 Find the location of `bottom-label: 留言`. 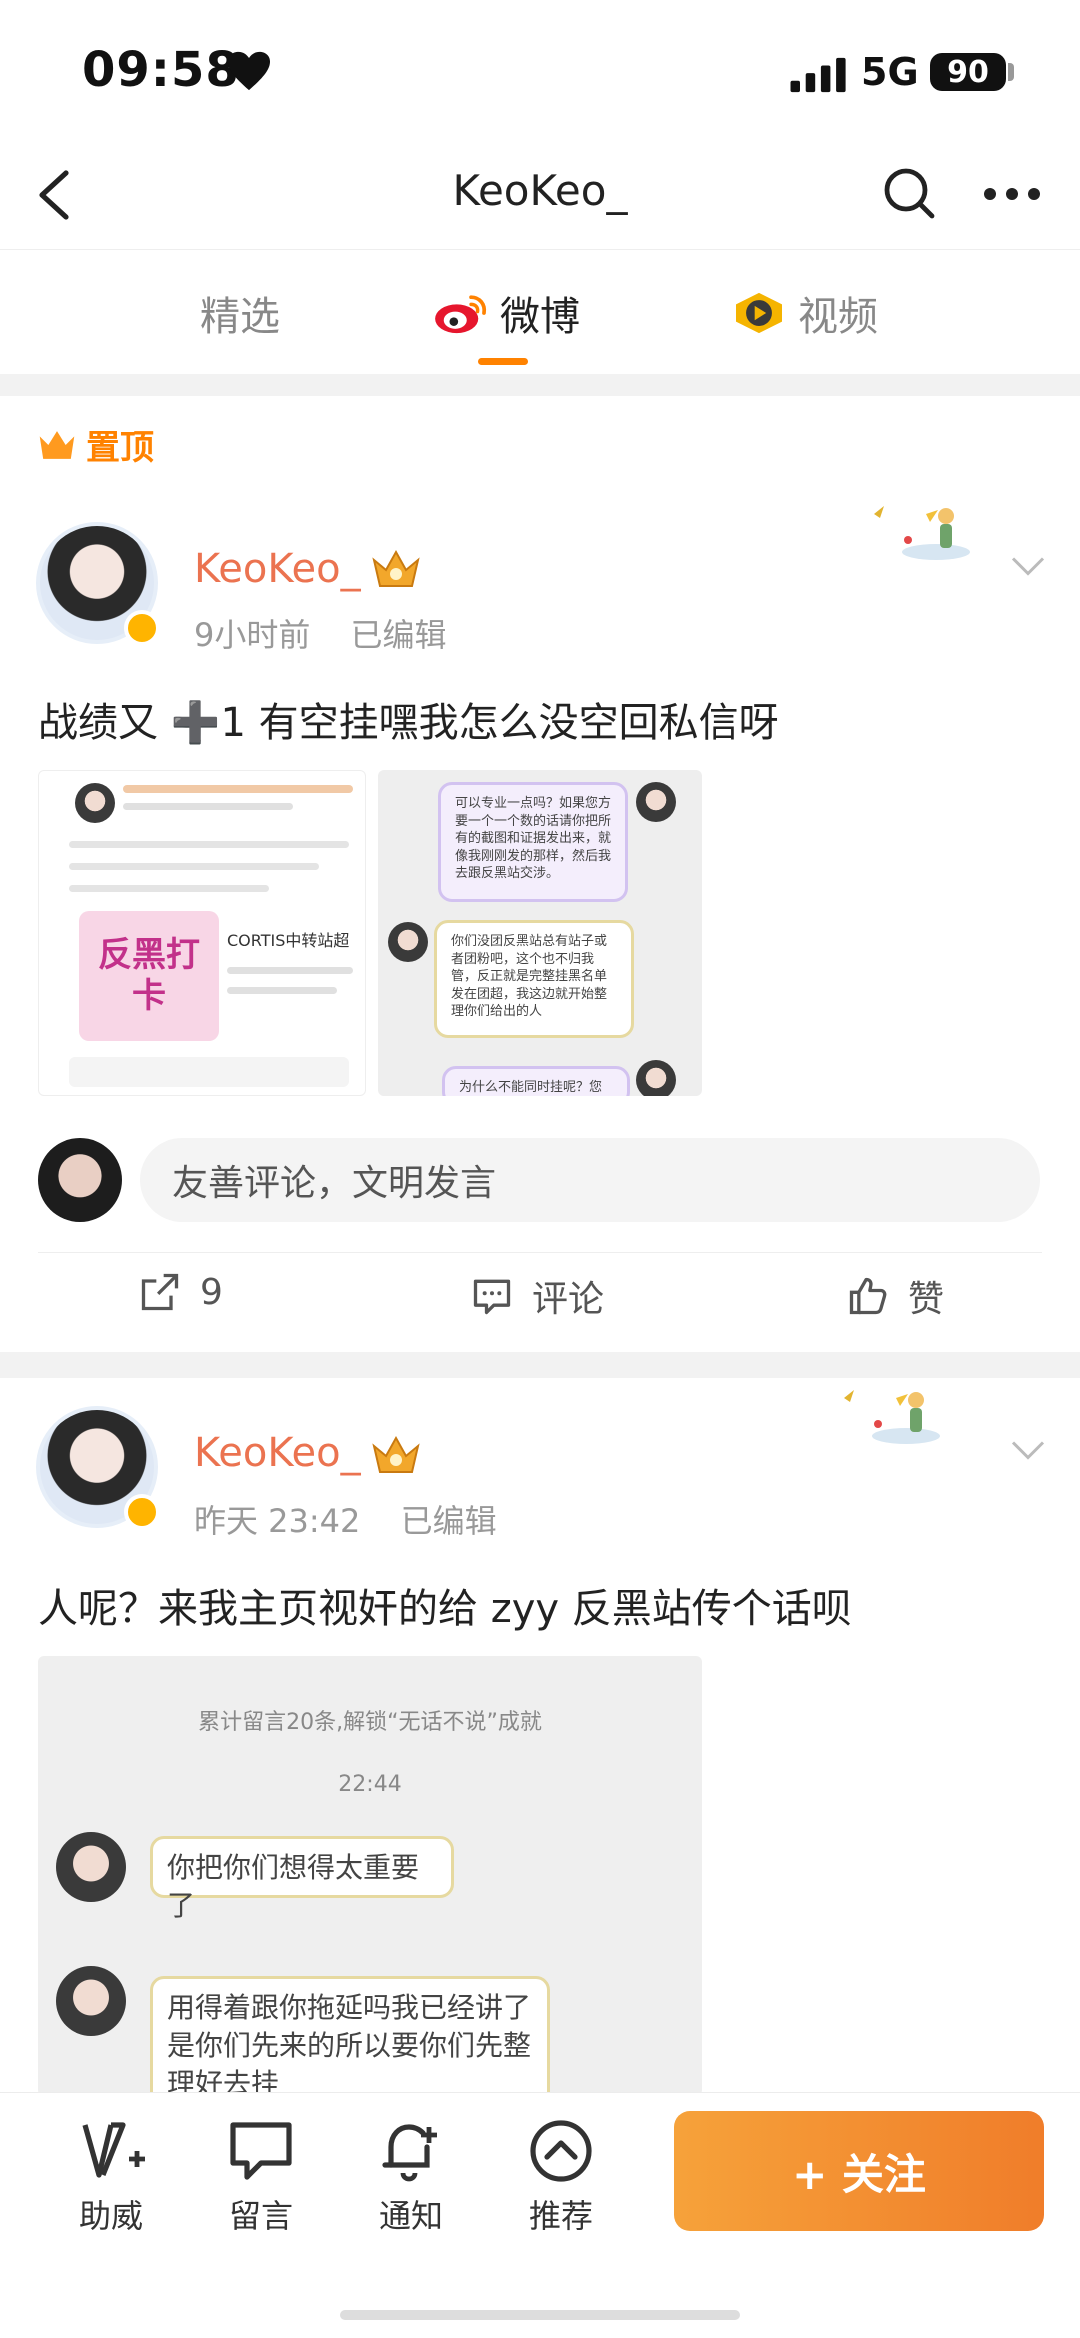

bottom-label: 留言 is located at coordinates (260, 2216).